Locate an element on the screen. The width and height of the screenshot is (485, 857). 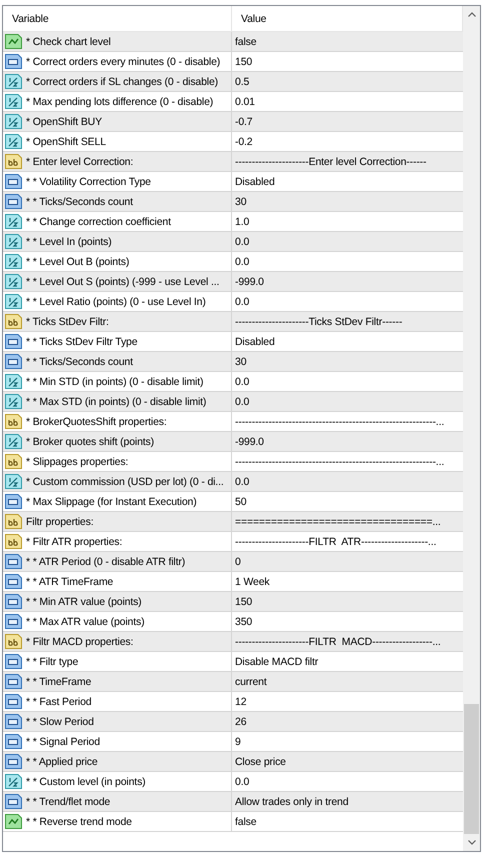
value-cell: 0 is located at coordinates (238, 562).